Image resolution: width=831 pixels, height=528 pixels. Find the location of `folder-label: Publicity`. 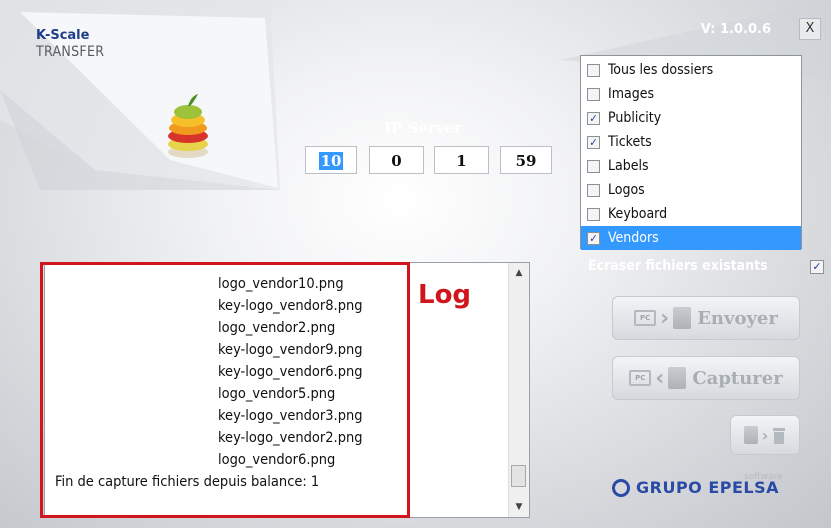

folder-label: Publicity is located at coordinates (635, 118).